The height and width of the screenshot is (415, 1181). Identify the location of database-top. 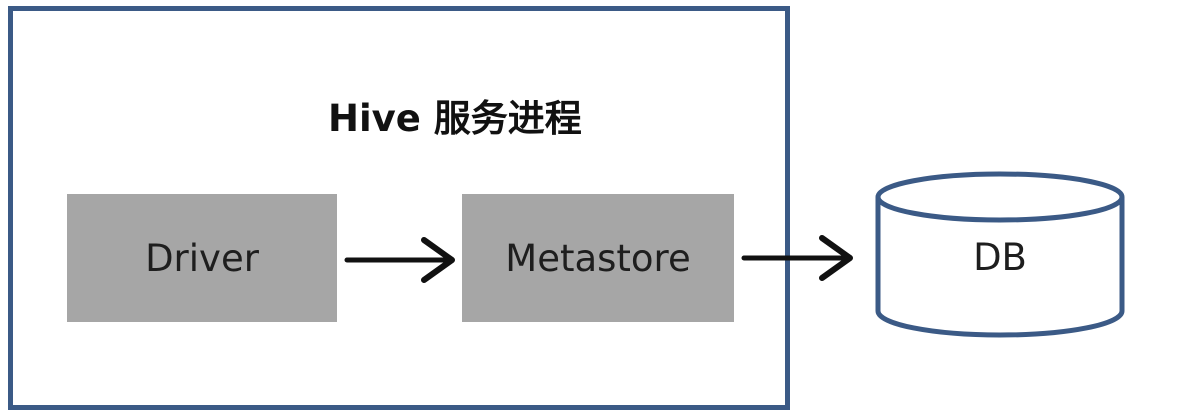
(1000, 197).